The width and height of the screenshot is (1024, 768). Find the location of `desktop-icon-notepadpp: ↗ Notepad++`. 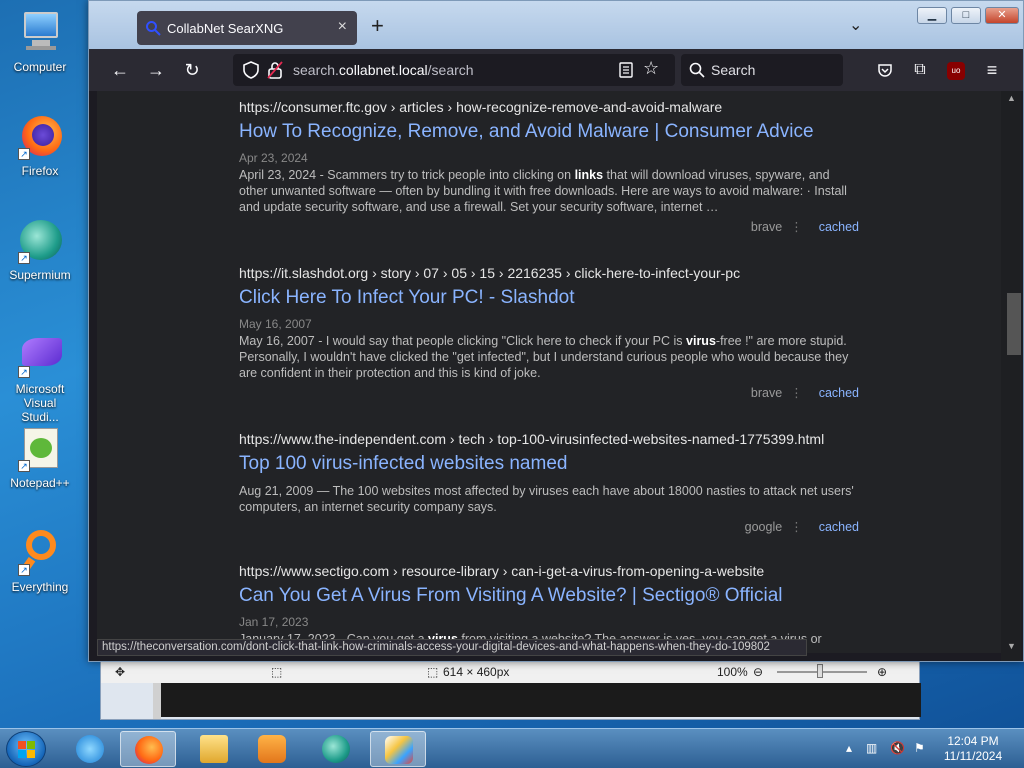

desktop-icon-notepadpp: ↗ Notepad++ is located at coordinates (40, 457).